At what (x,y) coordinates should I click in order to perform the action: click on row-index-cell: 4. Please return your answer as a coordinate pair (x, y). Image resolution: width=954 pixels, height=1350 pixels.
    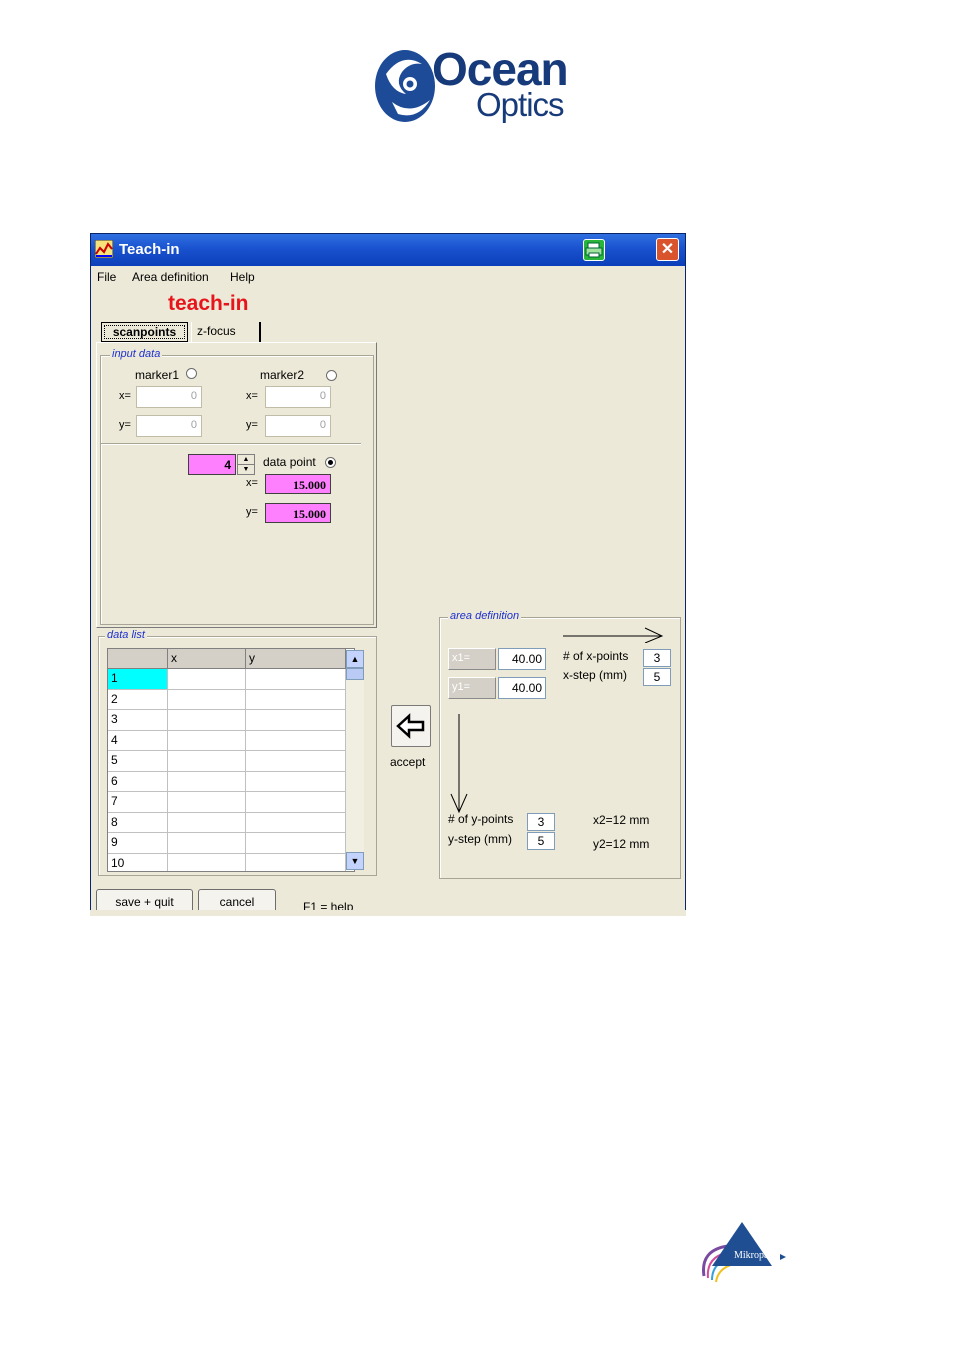
    Looking at the image, I should click on (138, 740).